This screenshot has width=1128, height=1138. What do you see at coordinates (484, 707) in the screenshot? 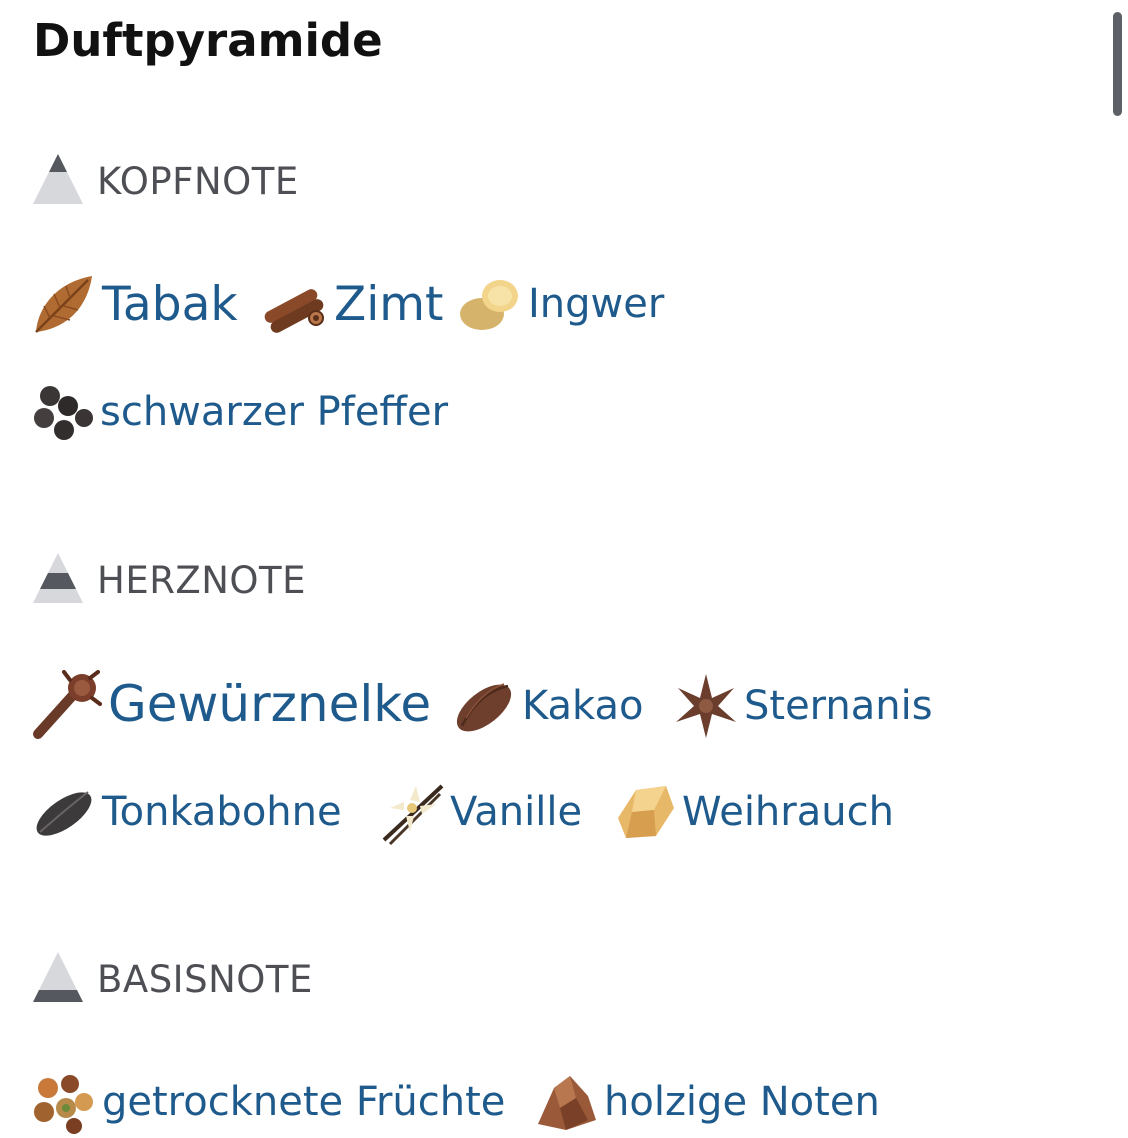
I see `cocoa-pod-icon` at bounding box center [484, 707].